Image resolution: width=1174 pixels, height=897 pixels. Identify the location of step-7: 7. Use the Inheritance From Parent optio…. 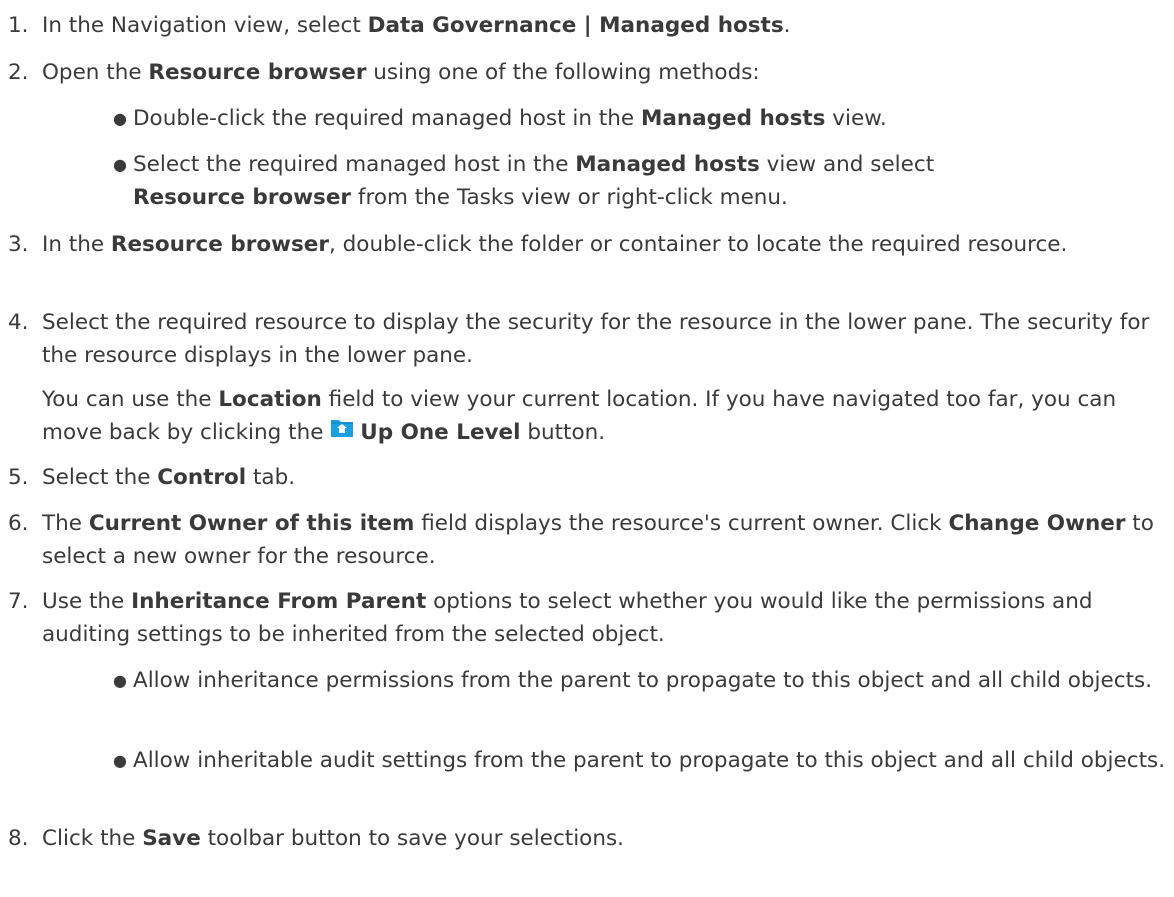
(588, 618).